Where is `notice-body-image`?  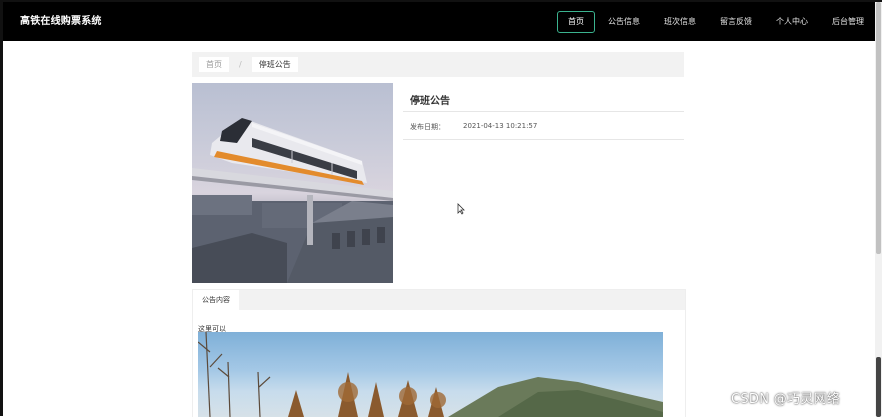
notice-body-image is located at coordinates (430, 374).